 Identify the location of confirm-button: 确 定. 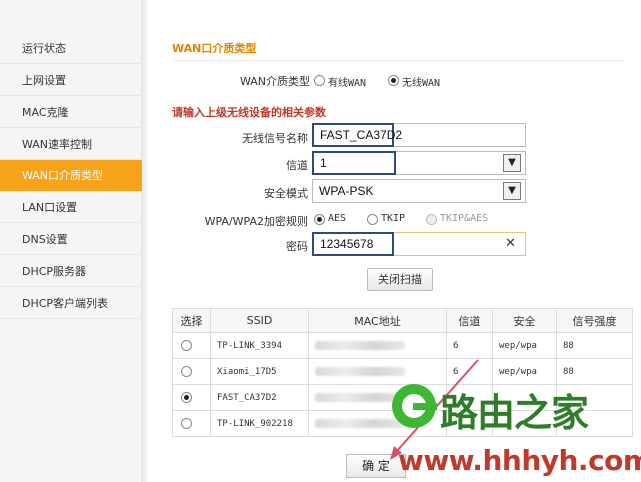
(376, 466).